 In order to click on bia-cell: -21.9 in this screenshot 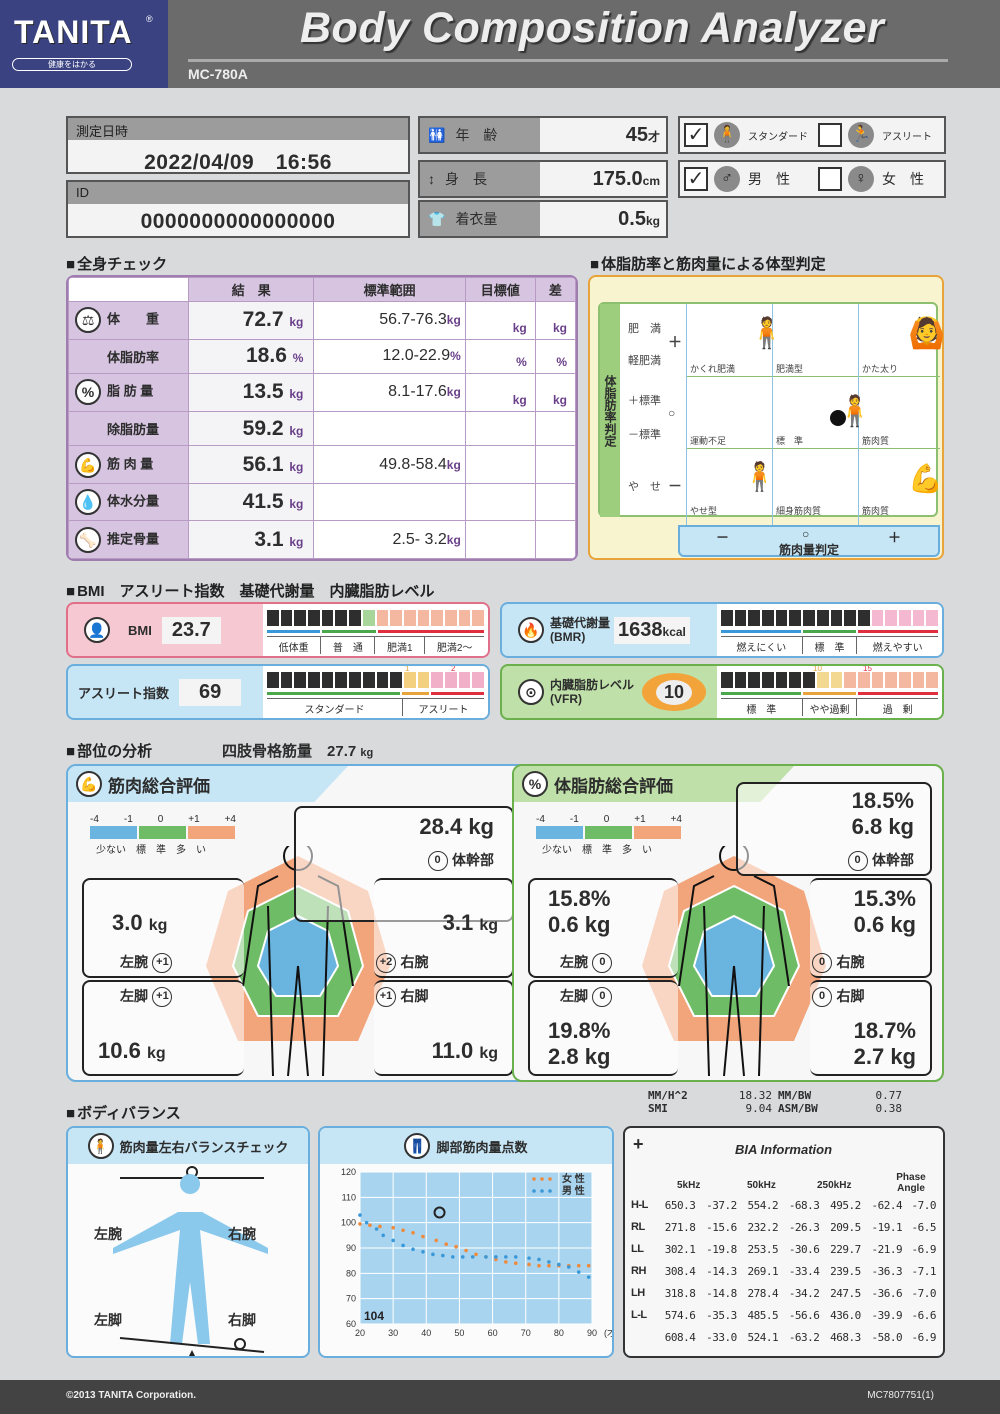, I will do `click(887, 1249)`.